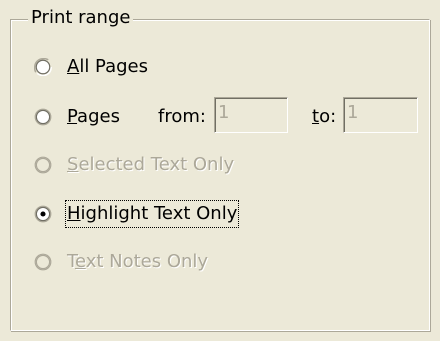 The width and height of the screenshot is (440, 341). What do you see at coordinates (251, 115) in the screenshot?
I see `from-page-input: 1` at bounding box center [251, 115].